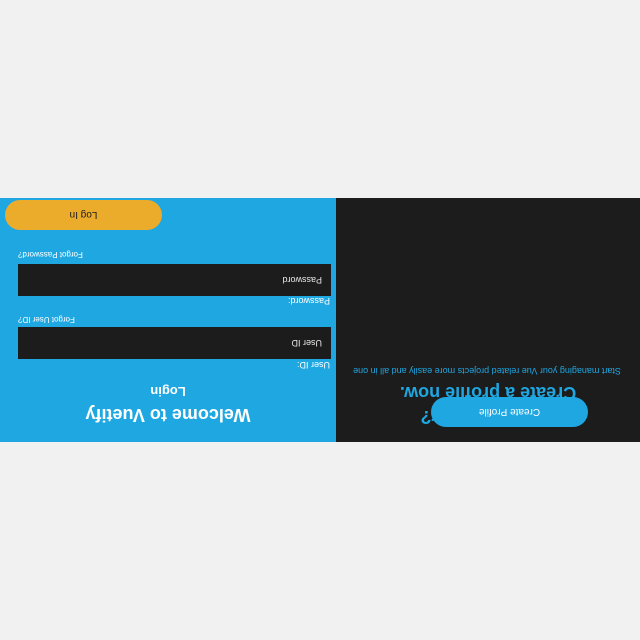  I want to click on user-id-label: User ID:, so click(313, 365).